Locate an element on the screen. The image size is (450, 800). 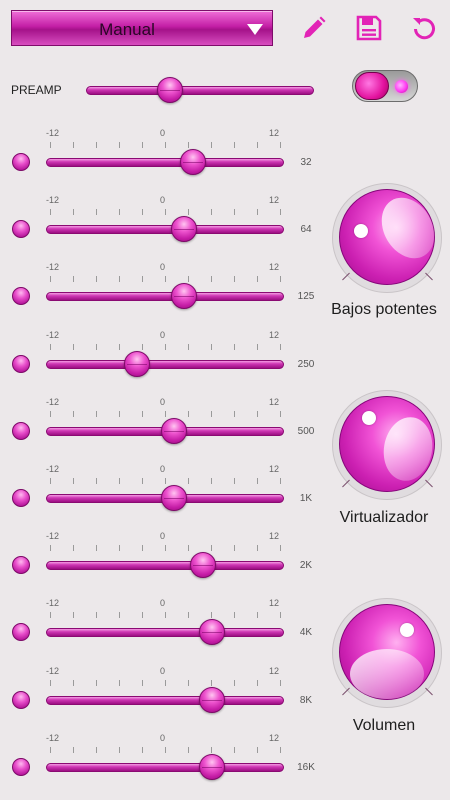
band-frequency-label: 32 is located at coordinates (306, 162).